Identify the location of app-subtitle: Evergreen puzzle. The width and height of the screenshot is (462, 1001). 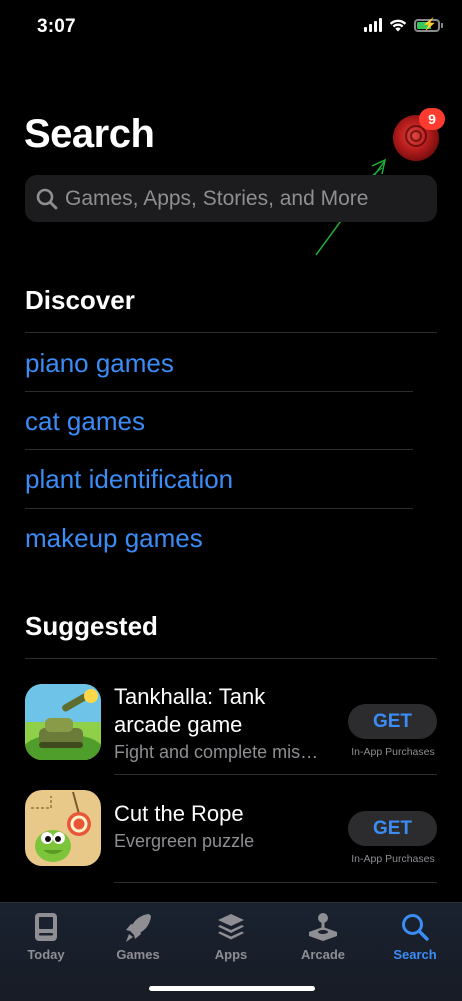
(184, 841).